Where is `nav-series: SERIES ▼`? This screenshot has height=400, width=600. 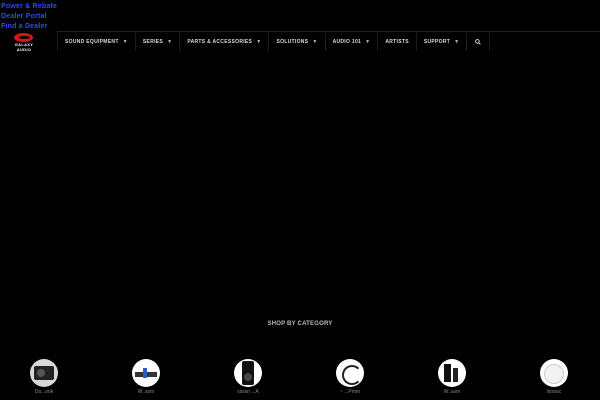 nav-series: SERIES ▼ is located at coordinates (156, 42).